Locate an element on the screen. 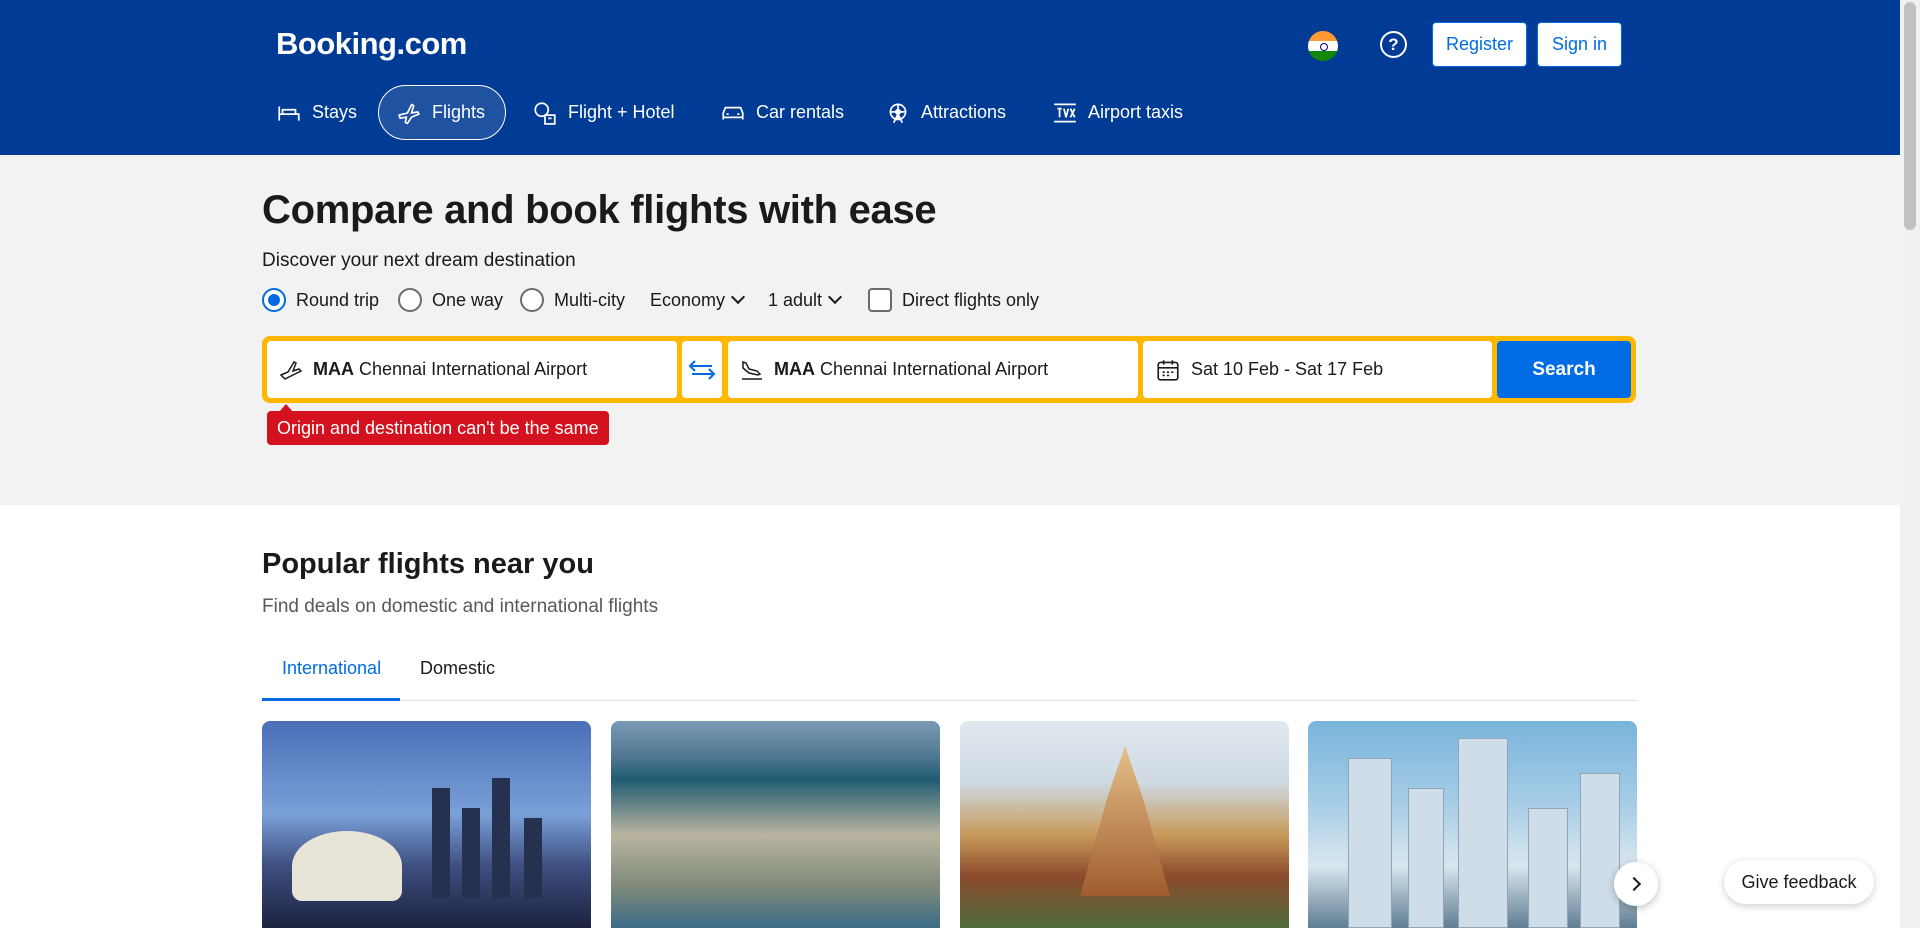  cabin-class-dropdown: Economy is located at coordinates (698, 300).